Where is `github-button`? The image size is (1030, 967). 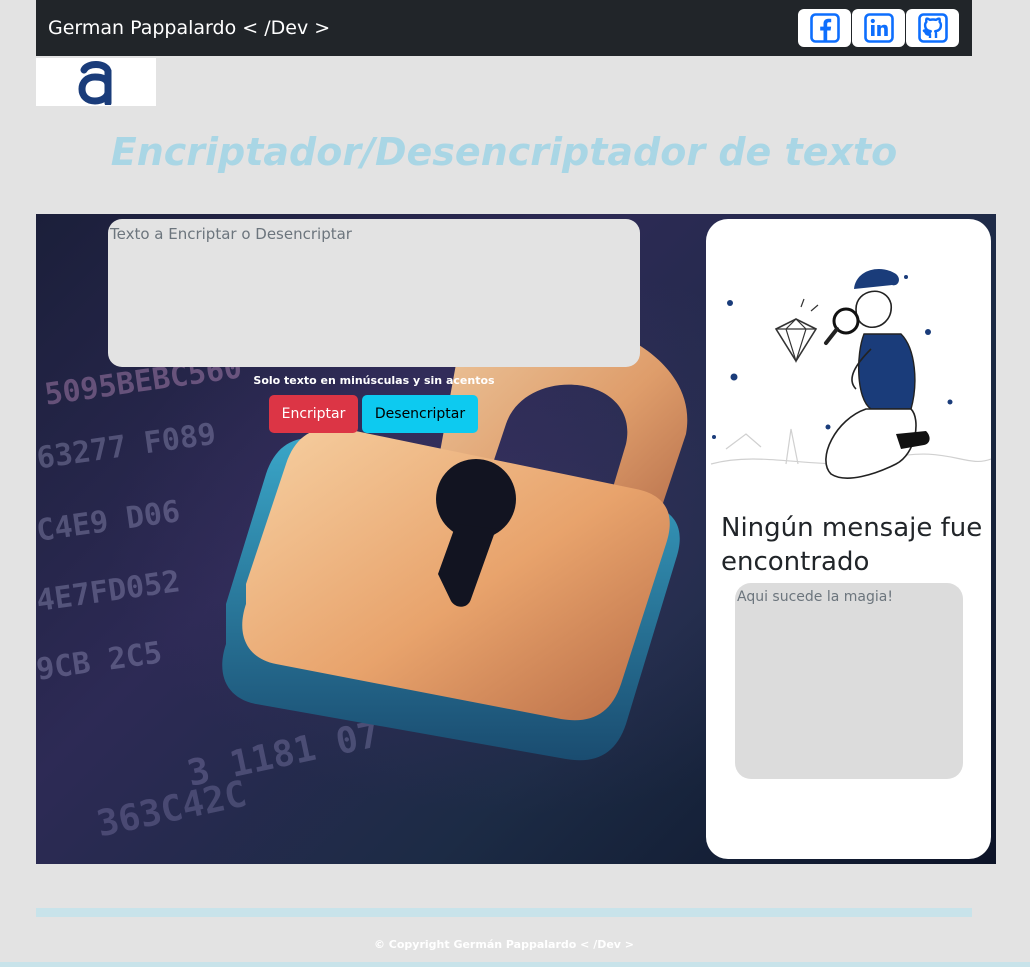 github-button is located at coordinates (932, 28).